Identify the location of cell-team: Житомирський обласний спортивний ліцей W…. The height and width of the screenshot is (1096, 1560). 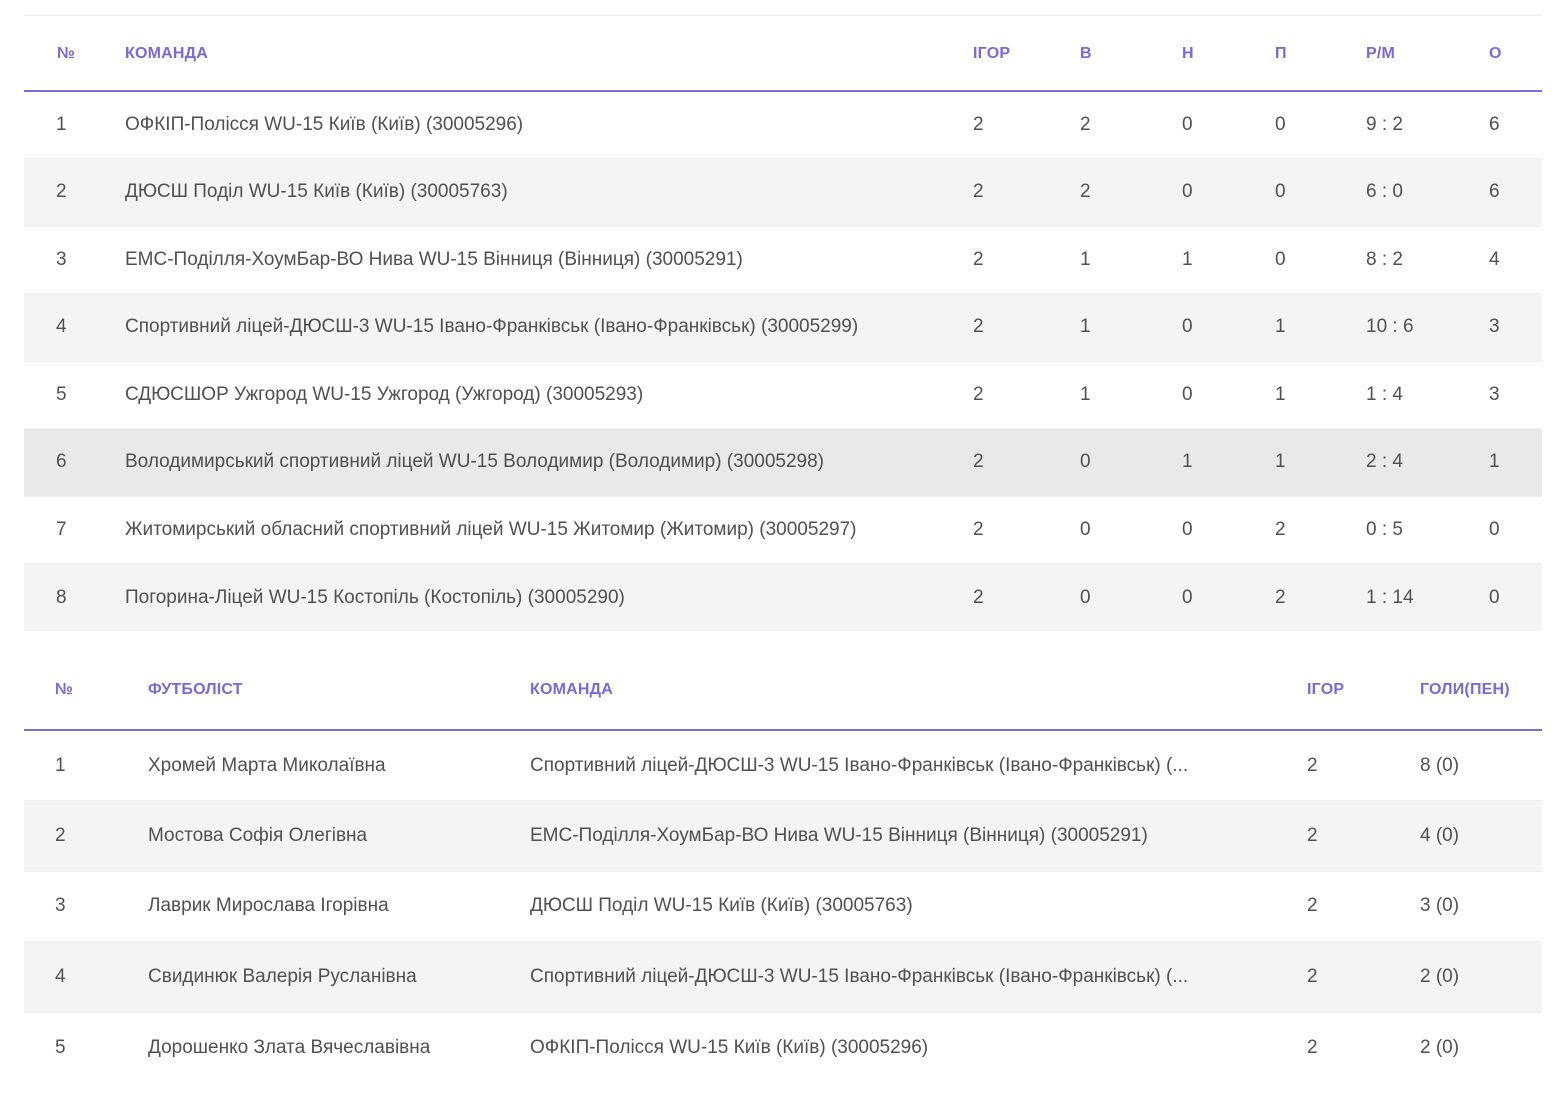
(549, 529).